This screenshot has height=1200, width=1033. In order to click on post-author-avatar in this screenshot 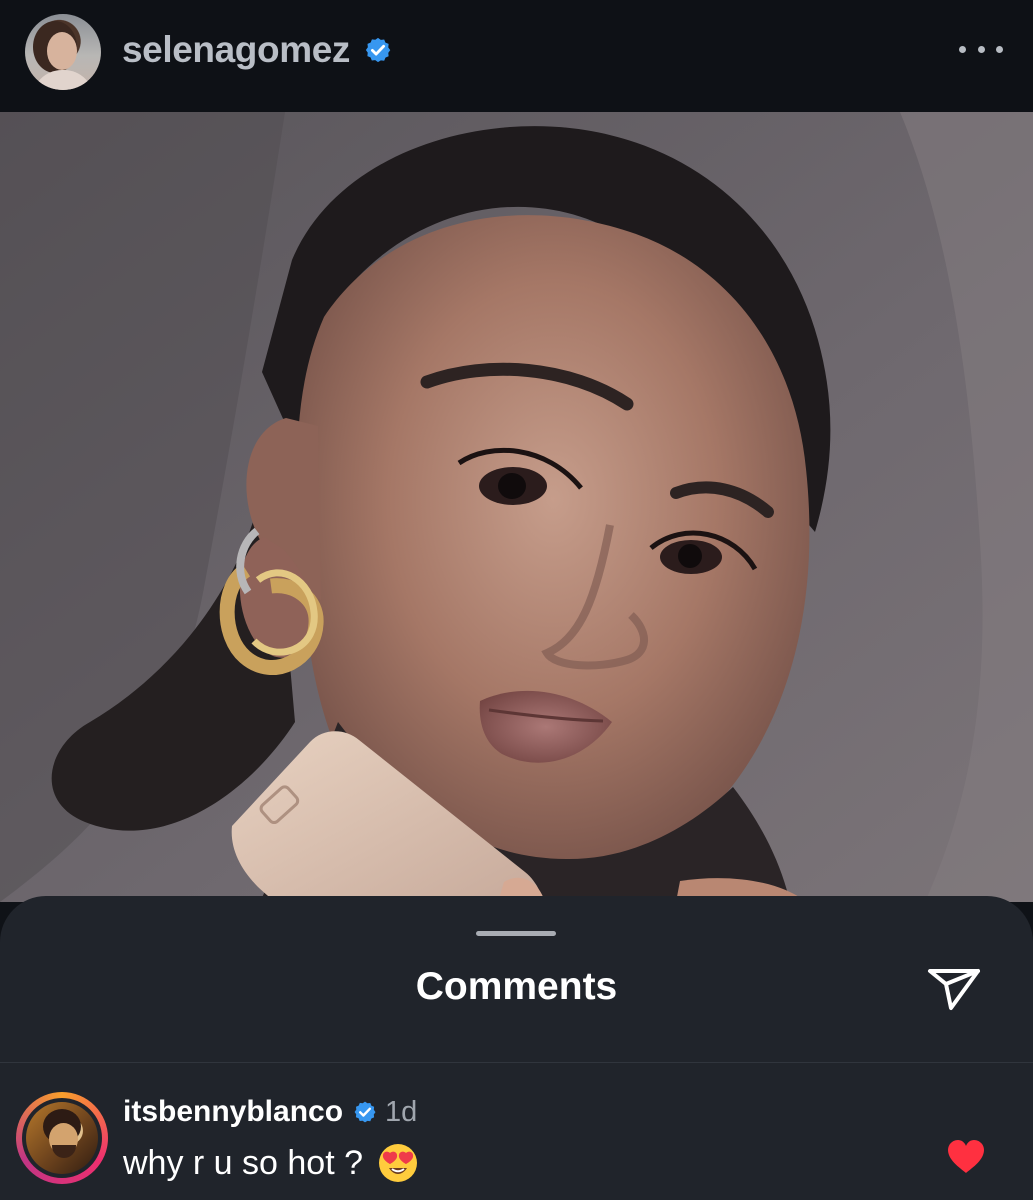, I will do `click(63, 52)`.